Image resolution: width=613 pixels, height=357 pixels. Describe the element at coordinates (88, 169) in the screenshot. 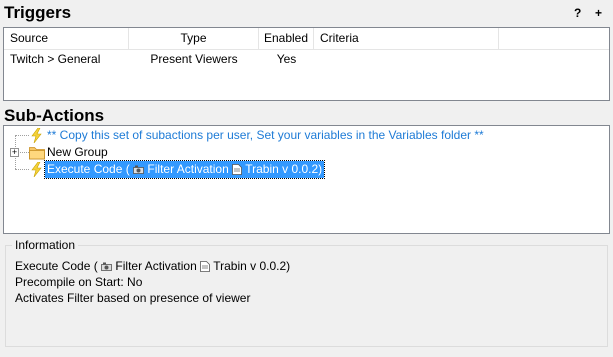

I see `execute-code-text: Execute Code (` at that location.